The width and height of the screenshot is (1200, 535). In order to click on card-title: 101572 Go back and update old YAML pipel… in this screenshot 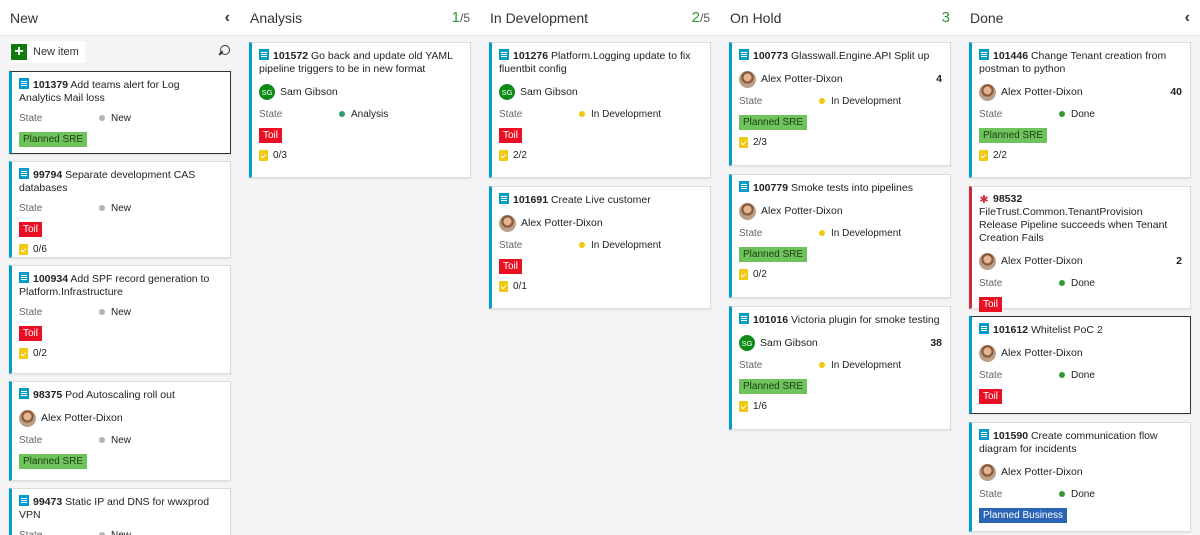, I will do `click(360, 62)`.